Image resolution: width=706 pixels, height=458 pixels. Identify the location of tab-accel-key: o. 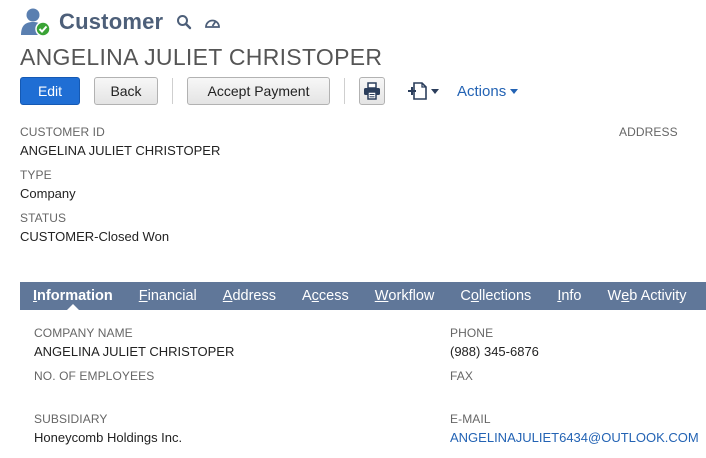
(474, 296).